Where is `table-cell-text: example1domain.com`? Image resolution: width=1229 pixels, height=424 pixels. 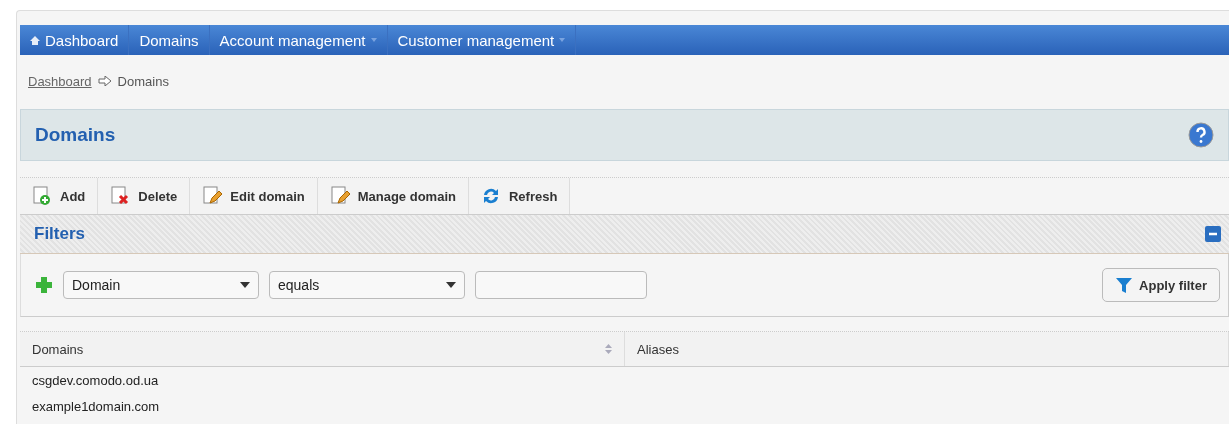 table-cell-text: example1domain.com is located at coordinates (96, 406).